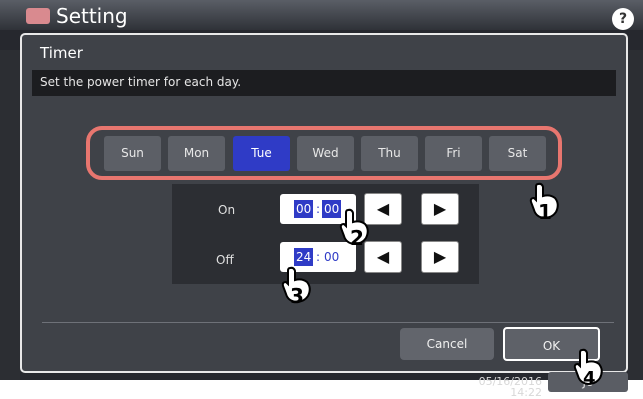  What do you see at coordinates (332, 257) in the screenshot?
I see `off-minute: 00` at bounding box center [332, 257].